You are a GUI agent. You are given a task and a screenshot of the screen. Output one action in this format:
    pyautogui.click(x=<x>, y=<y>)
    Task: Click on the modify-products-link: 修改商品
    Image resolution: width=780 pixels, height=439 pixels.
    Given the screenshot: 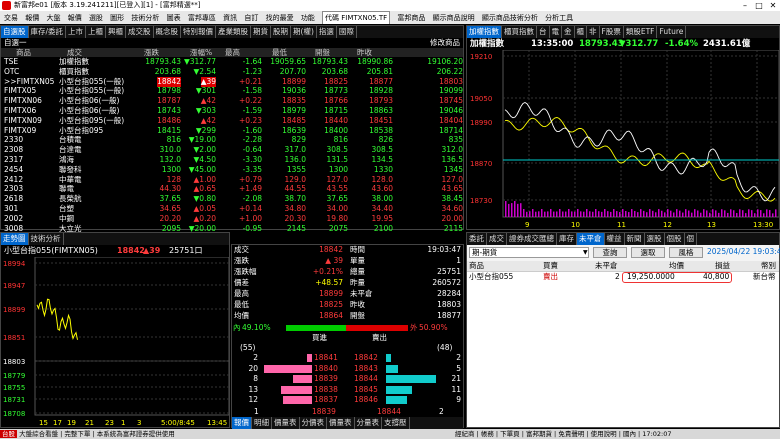 What is the action you would take?
    pyautogui.click(x=445, y=43)
    